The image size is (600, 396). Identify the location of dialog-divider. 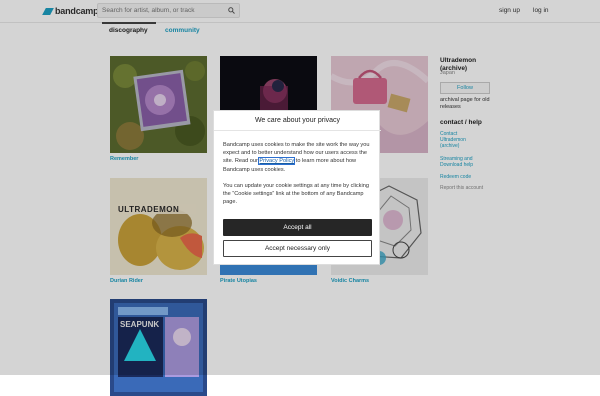
(297, 130).